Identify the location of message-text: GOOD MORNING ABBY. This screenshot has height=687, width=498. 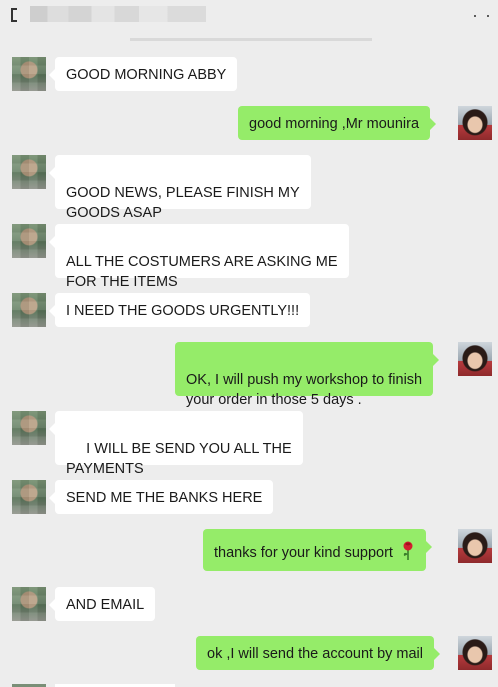
(146, 75).